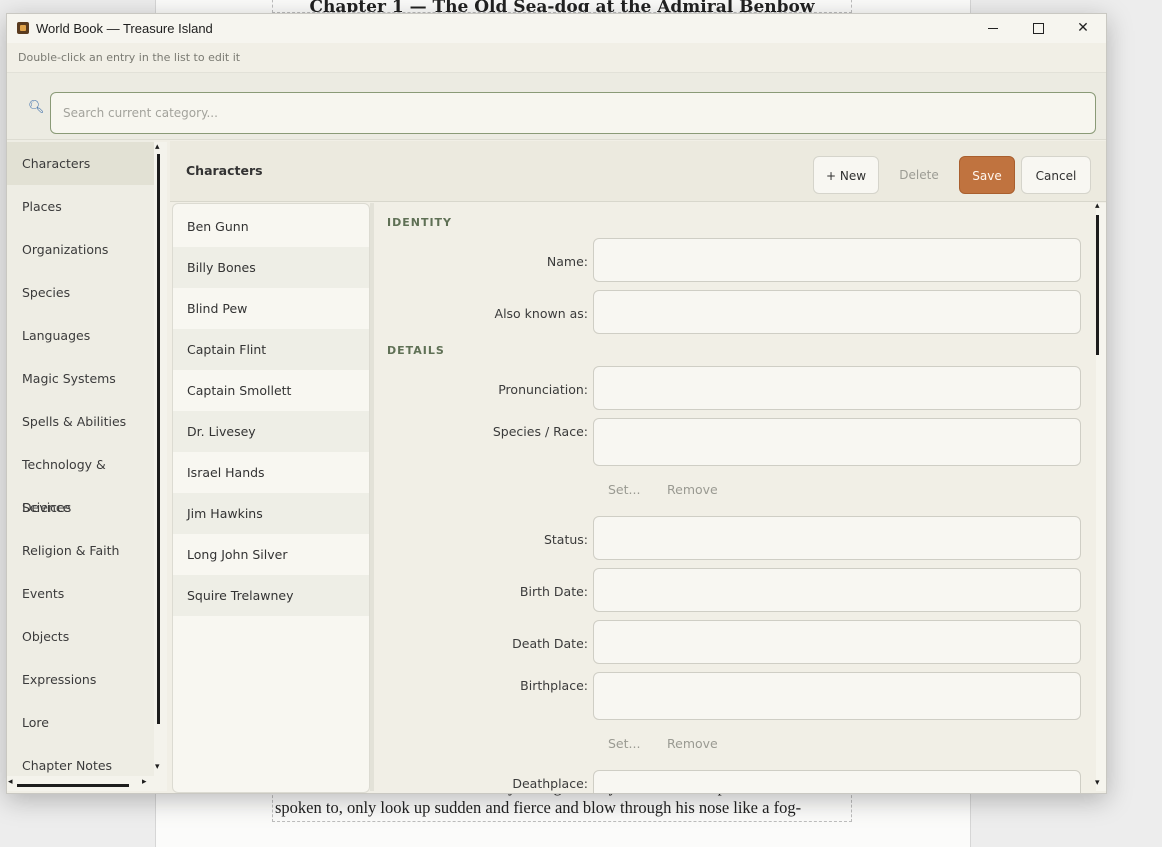 The height and width of the screenshot is (847, 1162). Describe the element at coordinates (638, 171) in the screenshot. I see `panel-header: Characters + New Delete Save Cancel` at that location.